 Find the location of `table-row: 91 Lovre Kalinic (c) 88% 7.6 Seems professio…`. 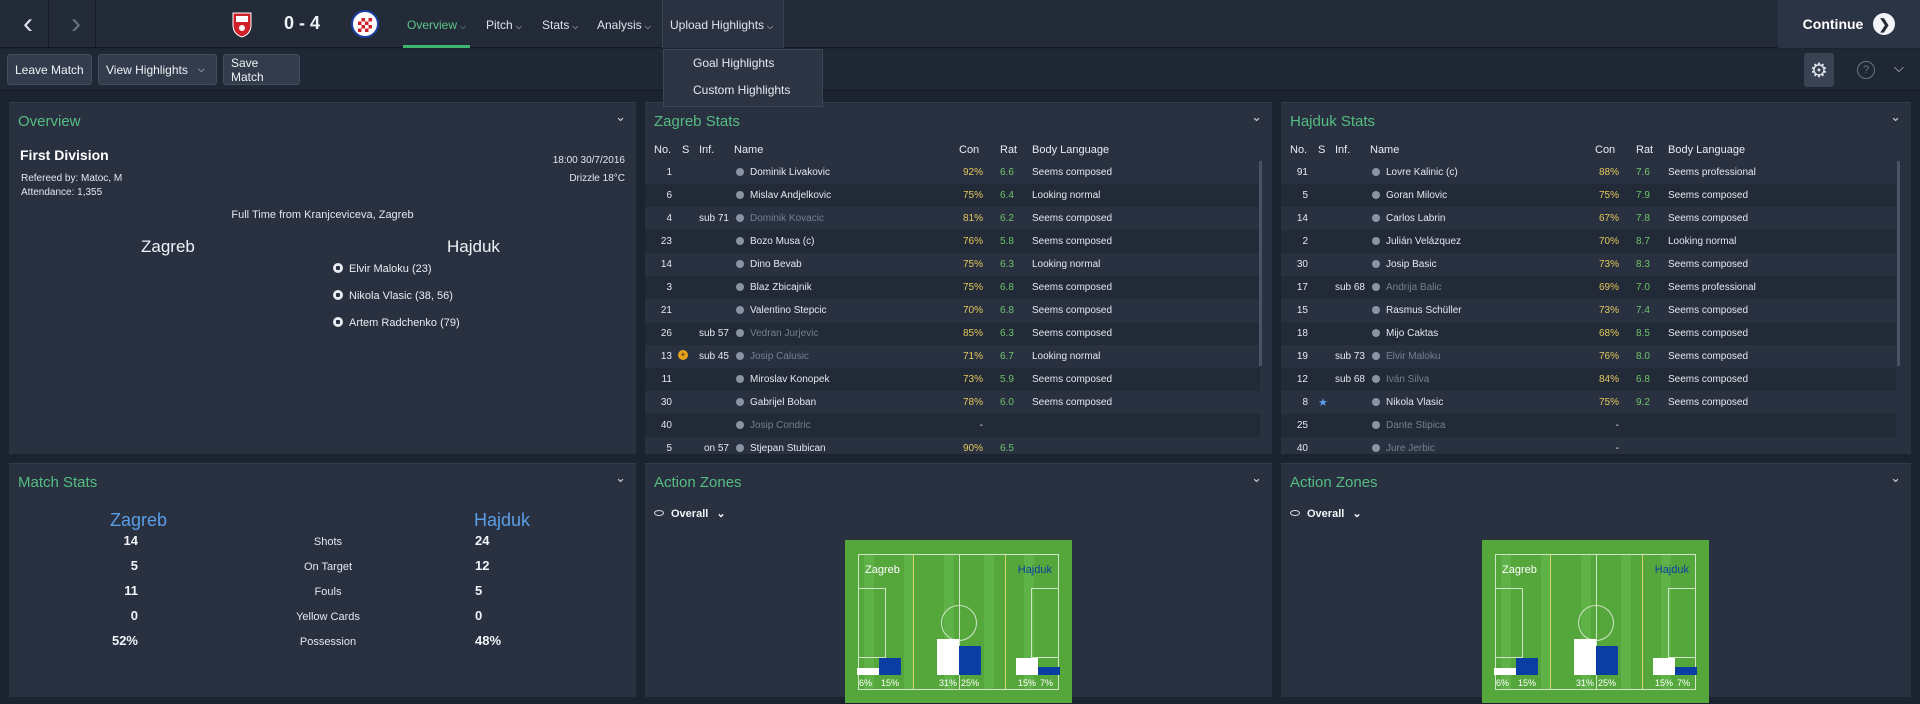

table-row: 91 Lovre Kalinic (c) 88% 7.6 Seems professio… is located at coordinates (1588, 172).